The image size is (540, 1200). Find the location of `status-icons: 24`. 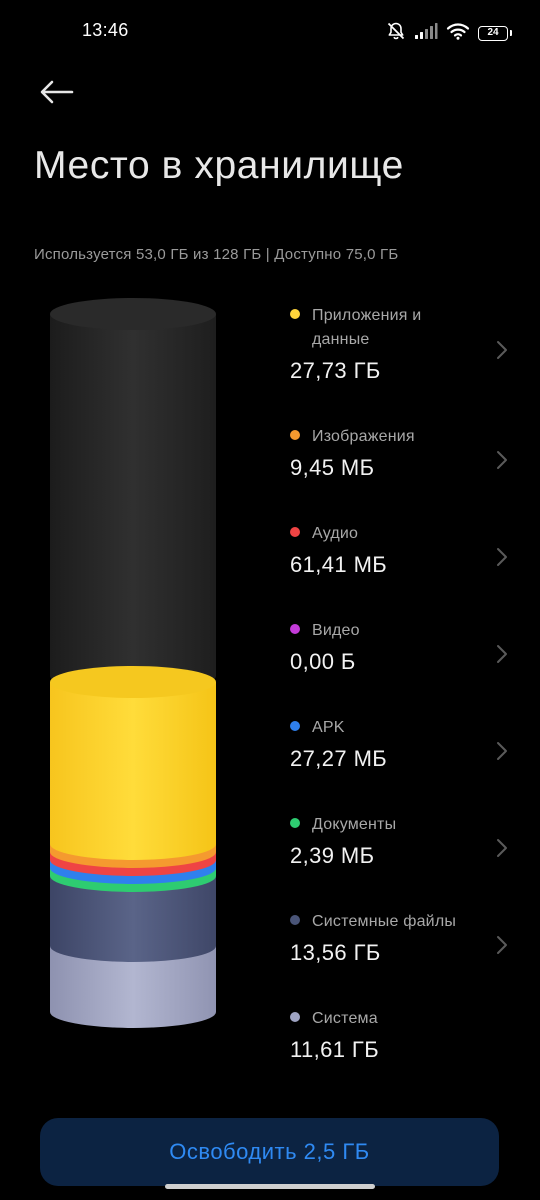

status-icons: 24 is located at coordinates (449, 33).